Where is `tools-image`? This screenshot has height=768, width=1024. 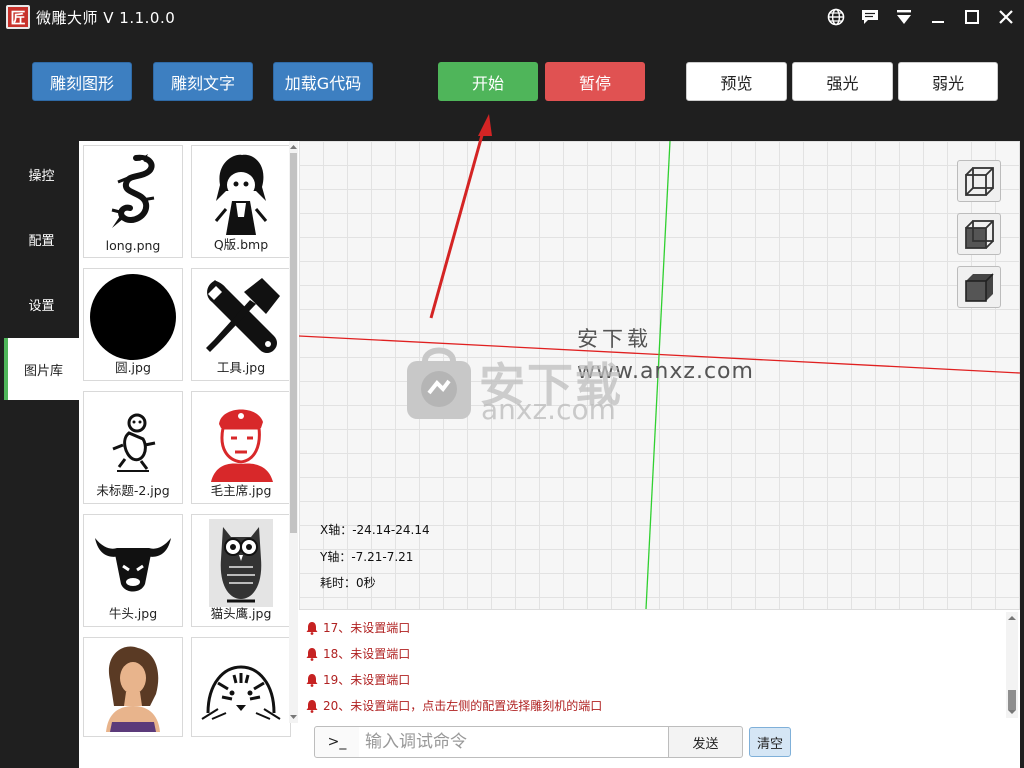
tools-image is located at coordinates (241, 317).